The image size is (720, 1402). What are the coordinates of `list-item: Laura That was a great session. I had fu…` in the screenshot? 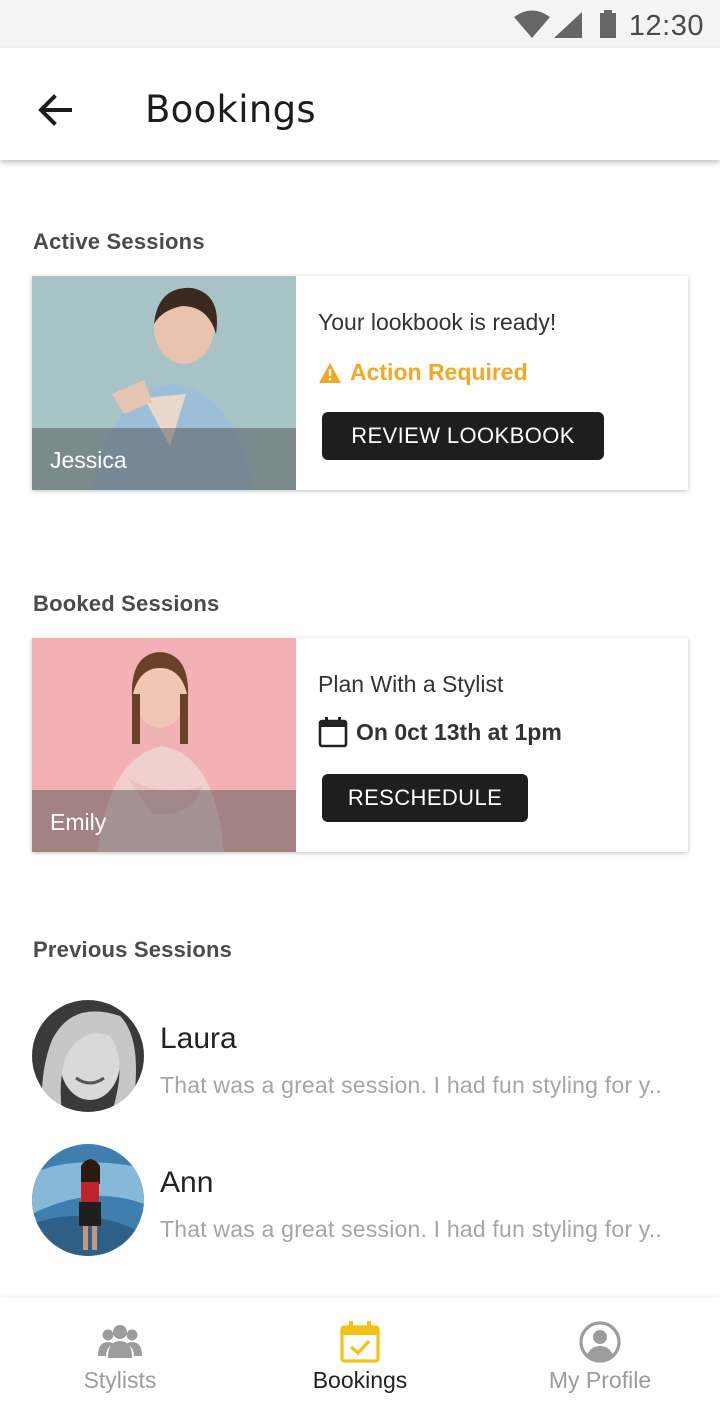 It's located at (362, 1056).